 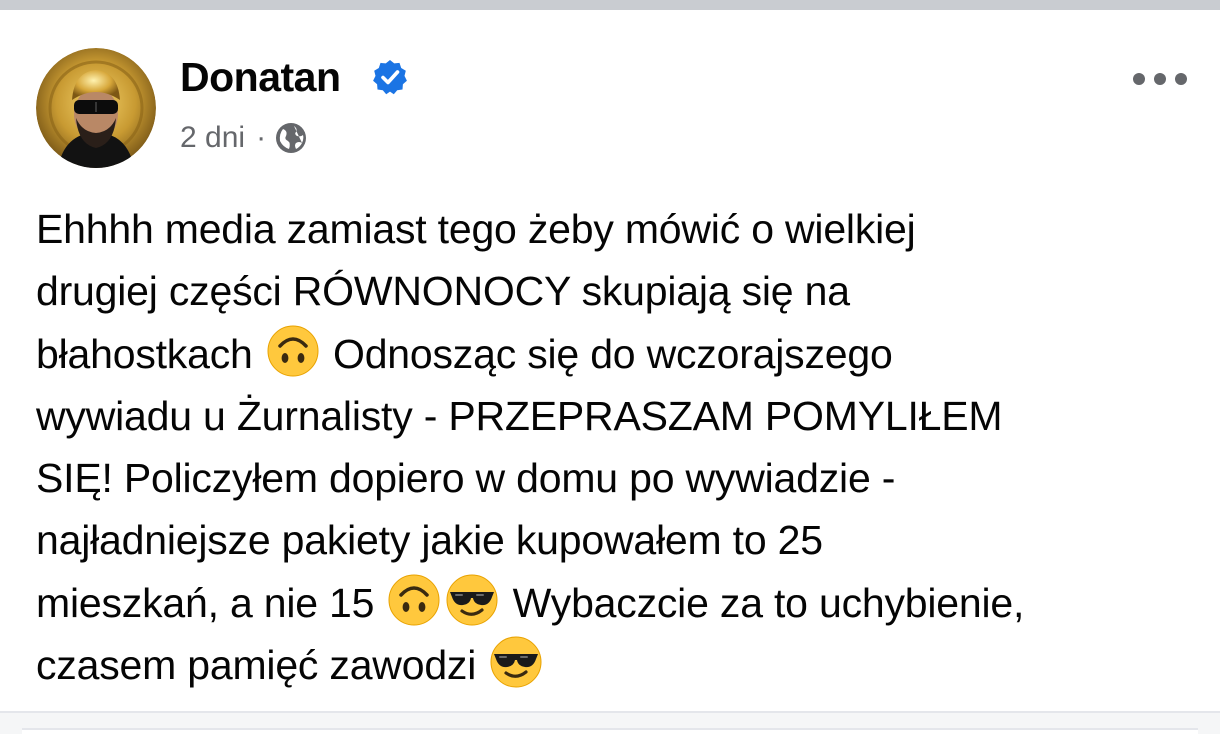 What do you see at coordinates (607, 353) in the screenshot?
I see `post-text-segment: Odnosząc się do wczorajszego` at bounding box center [607, 353].